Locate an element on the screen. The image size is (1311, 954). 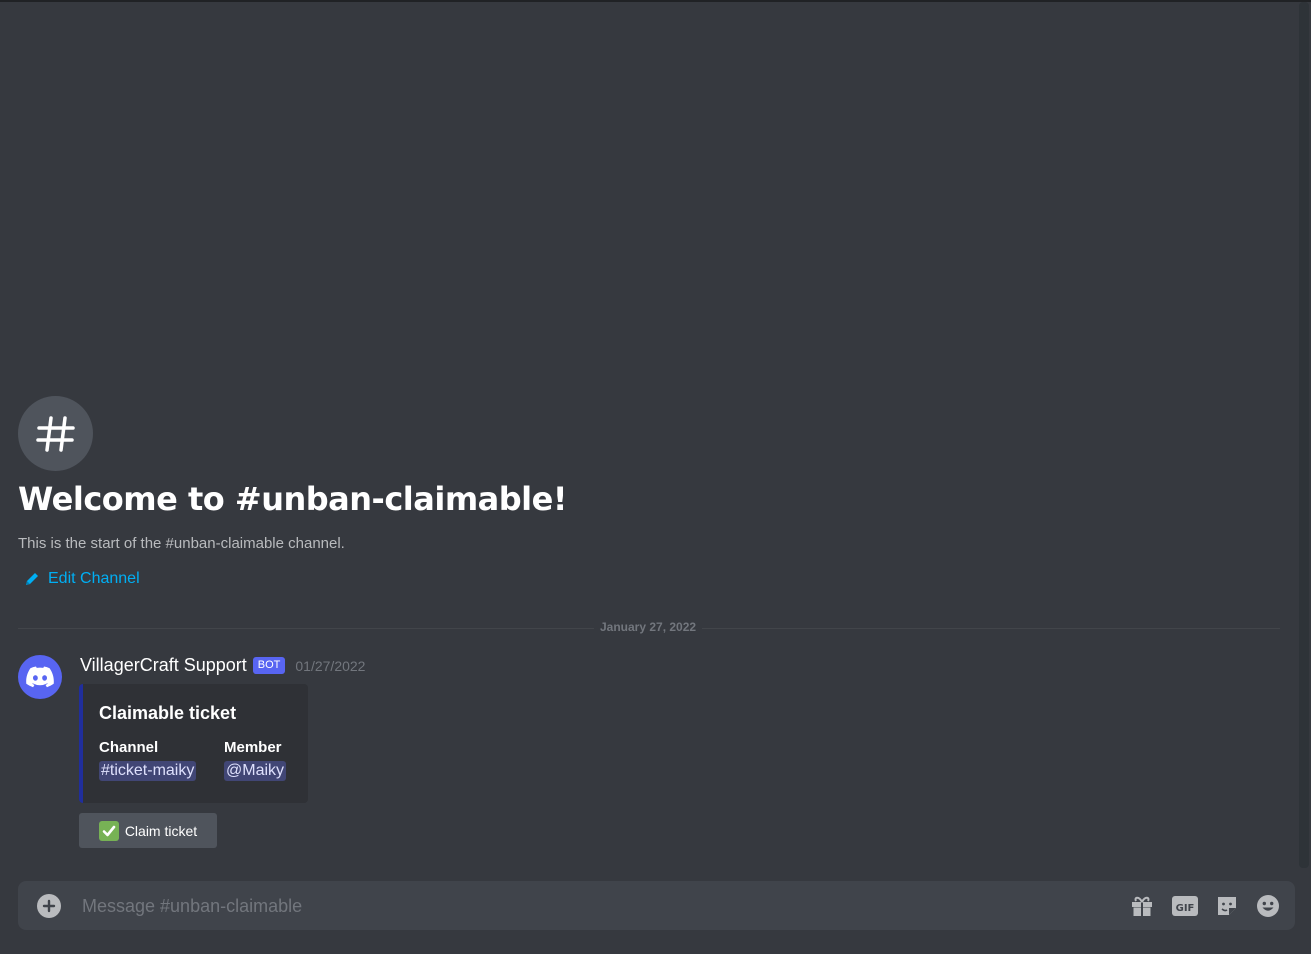
discord-logo-icon is located at coordinates (40, 677).